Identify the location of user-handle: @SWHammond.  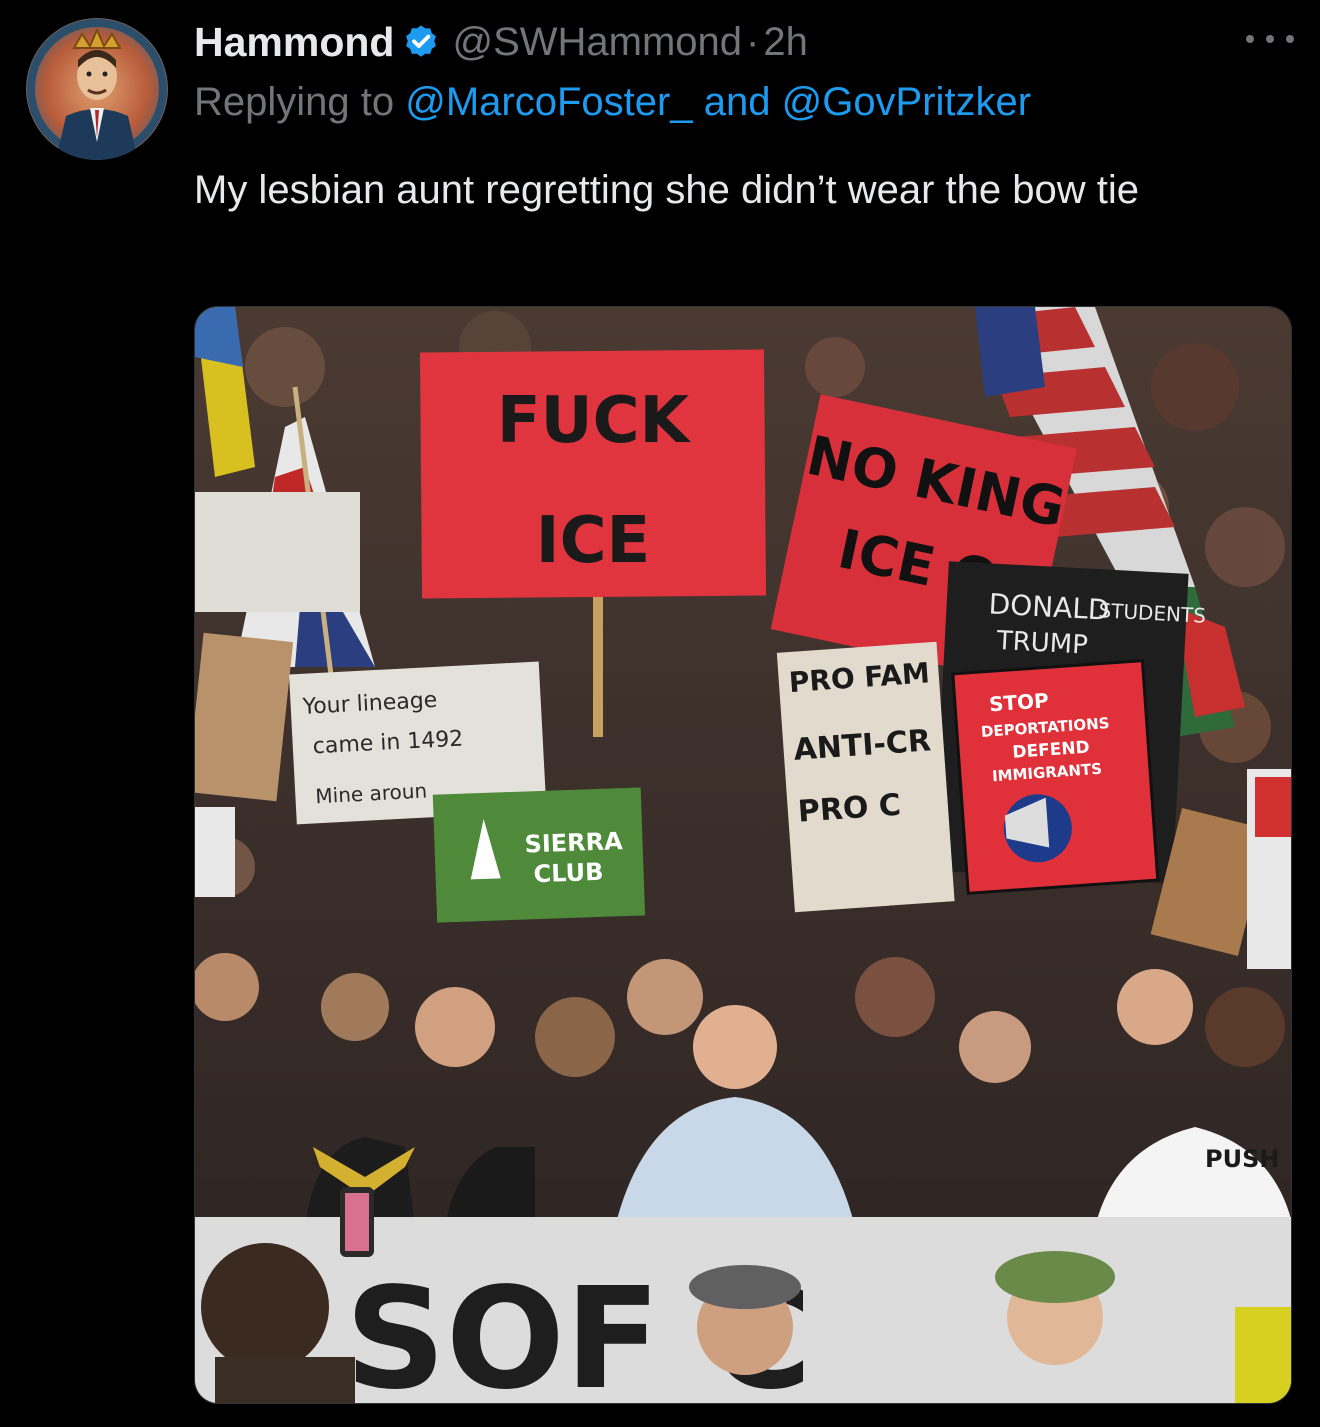
(597, 42).